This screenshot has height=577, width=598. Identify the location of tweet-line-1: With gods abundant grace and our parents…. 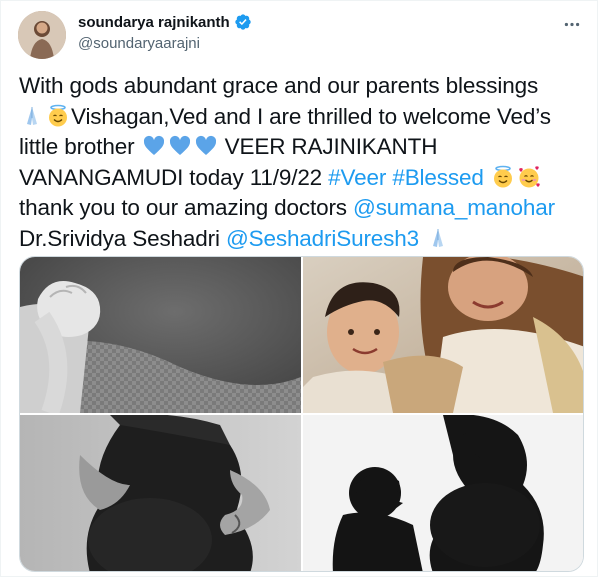
(279, 85).